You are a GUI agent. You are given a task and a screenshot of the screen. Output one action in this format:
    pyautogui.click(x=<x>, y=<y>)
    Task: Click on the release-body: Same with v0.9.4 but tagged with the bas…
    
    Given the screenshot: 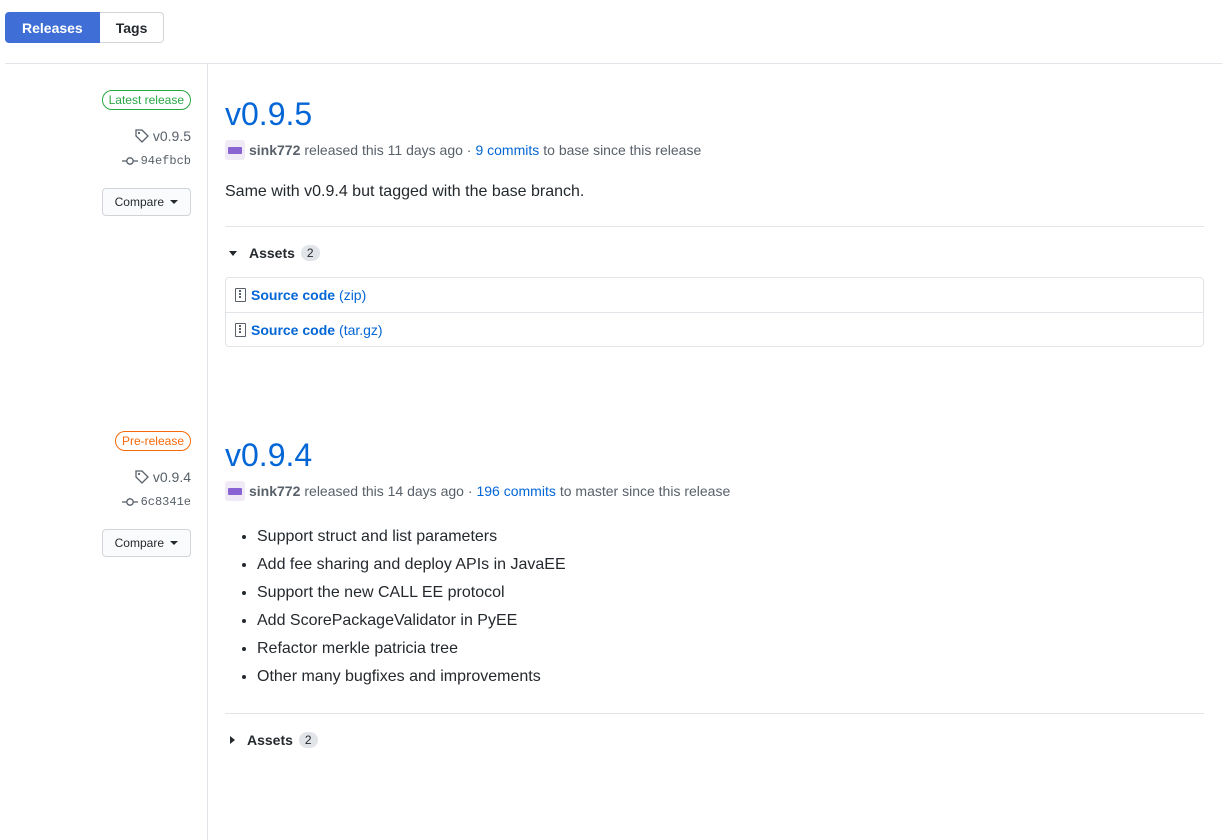 What is the action you would take?
    pyautogui.click(x=405, y=191)
    